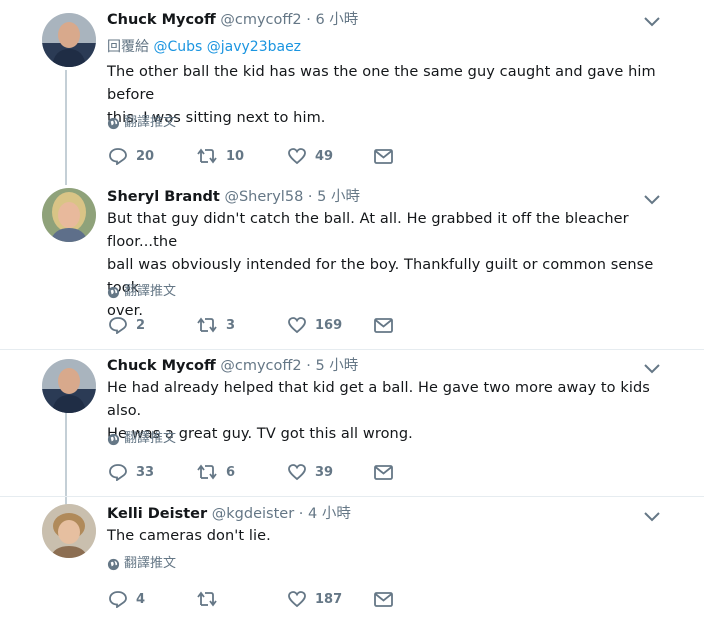 This screenshot has height=623, width=704. Describe the element at coordinates (310, 472) in the screenshot. I see `like-button: 39` at that location.